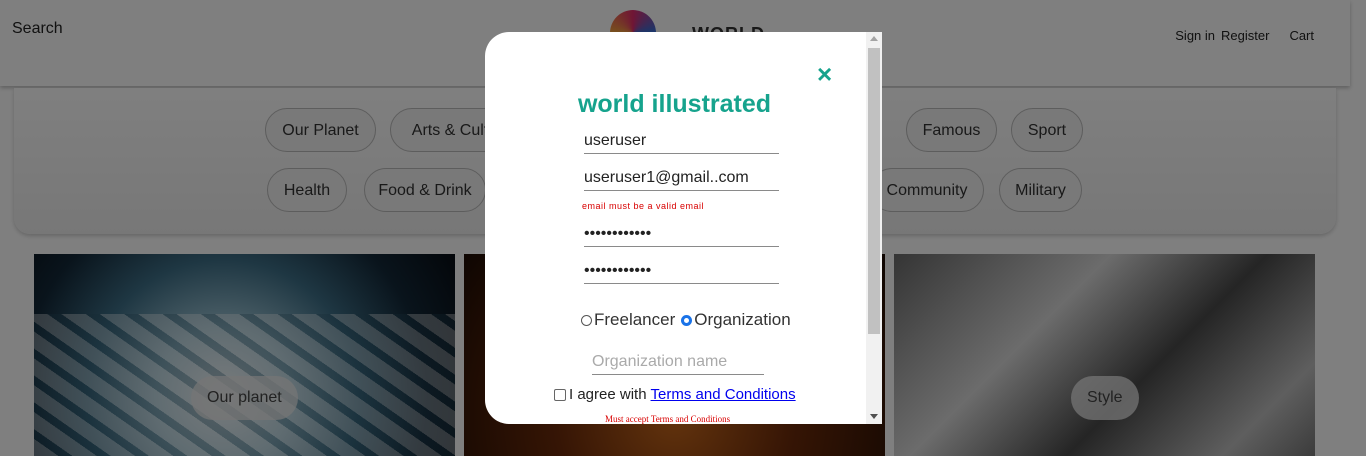  Describe the element at coordinates (668, 419) in the screenshot. I see `terms-error-text: Must accept Terms and Conditions` at that location.